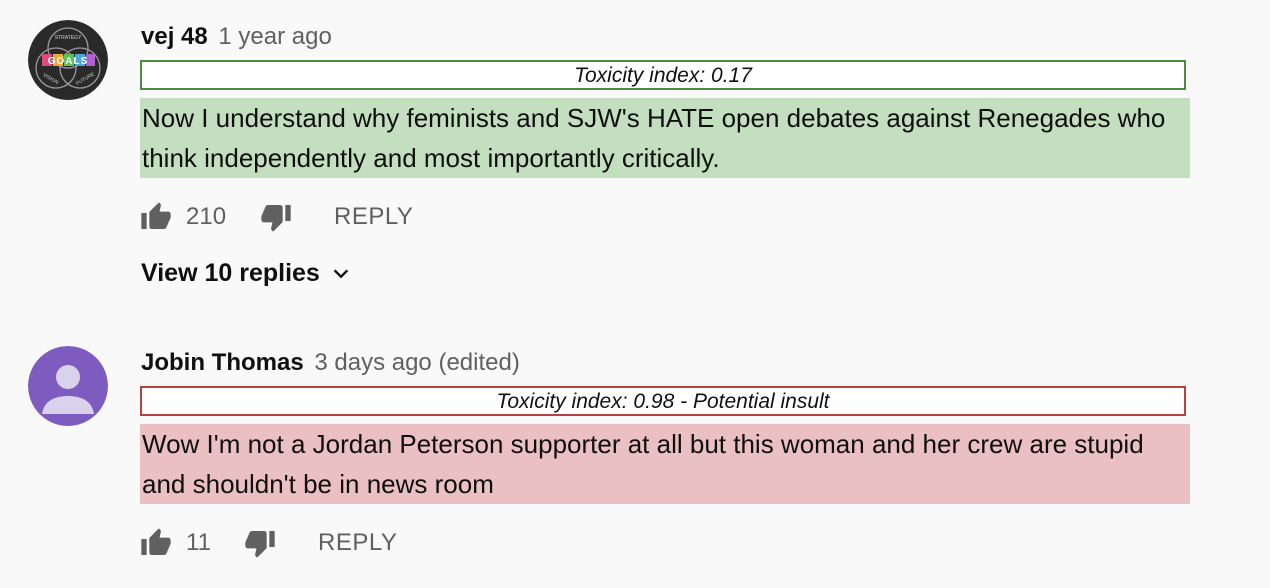 The width and height of the screenshot is (1270, 588). I want to click on view-replies-button: View 10 replies, so click(246, 273).